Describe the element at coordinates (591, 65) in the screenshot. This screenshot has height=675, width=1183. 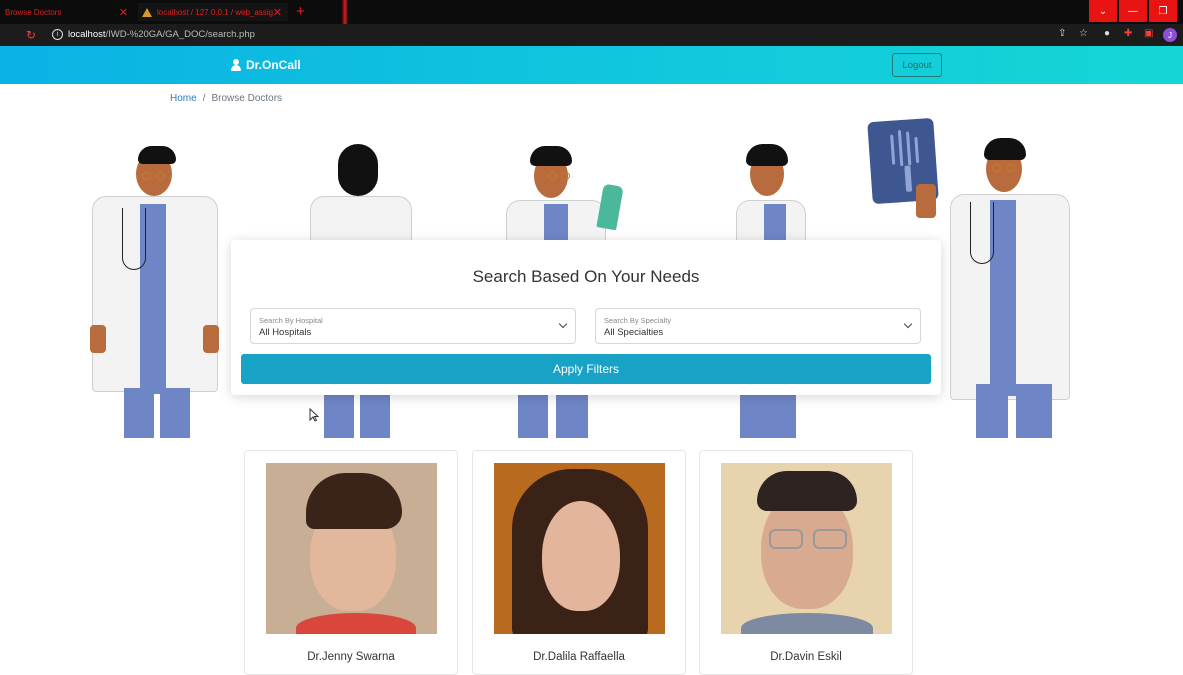
I see `site-navbar: Dr.OnCall` at that location.